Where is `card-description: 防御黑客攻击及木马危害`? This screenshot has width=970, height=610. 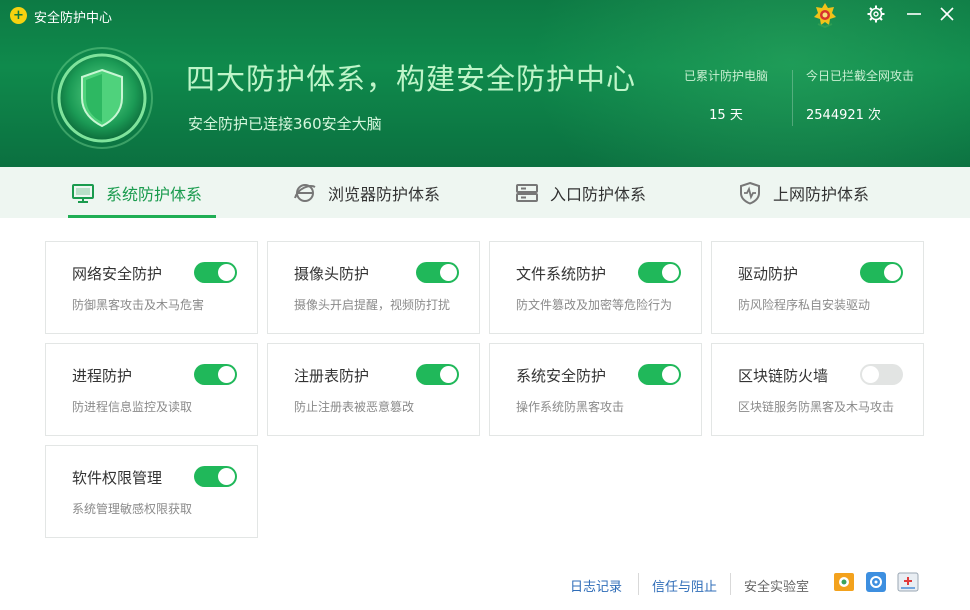 card-description: 防御黑客攻击及木马危害 is located at coordinates (138, 305).